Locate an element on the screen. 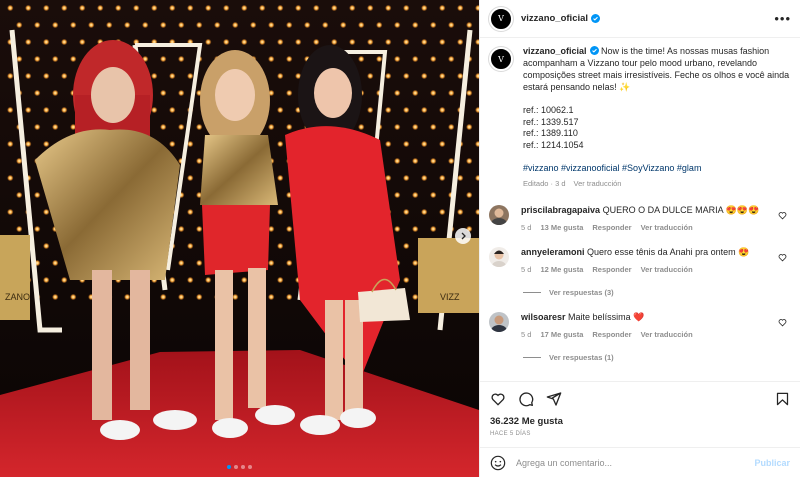  like-count: 36.232 Me gusta is located at coordinates (526, 421).